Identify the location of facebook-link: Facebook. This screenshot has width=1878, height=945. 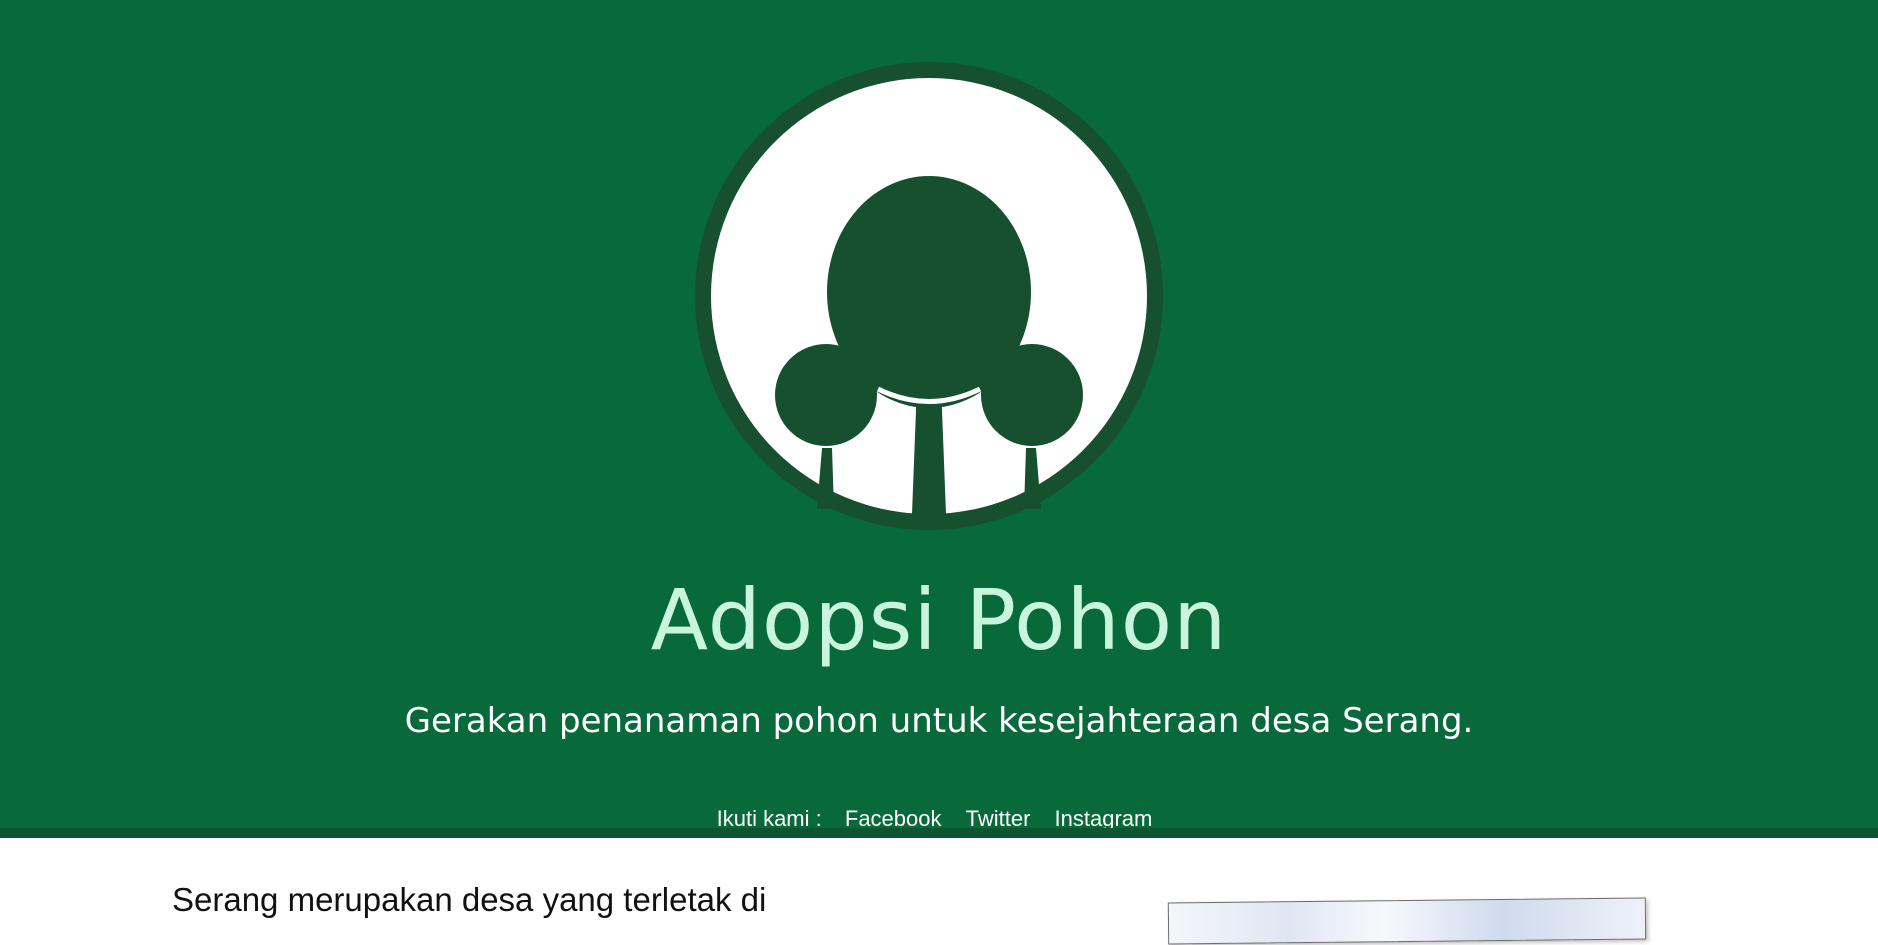
(893, 817).